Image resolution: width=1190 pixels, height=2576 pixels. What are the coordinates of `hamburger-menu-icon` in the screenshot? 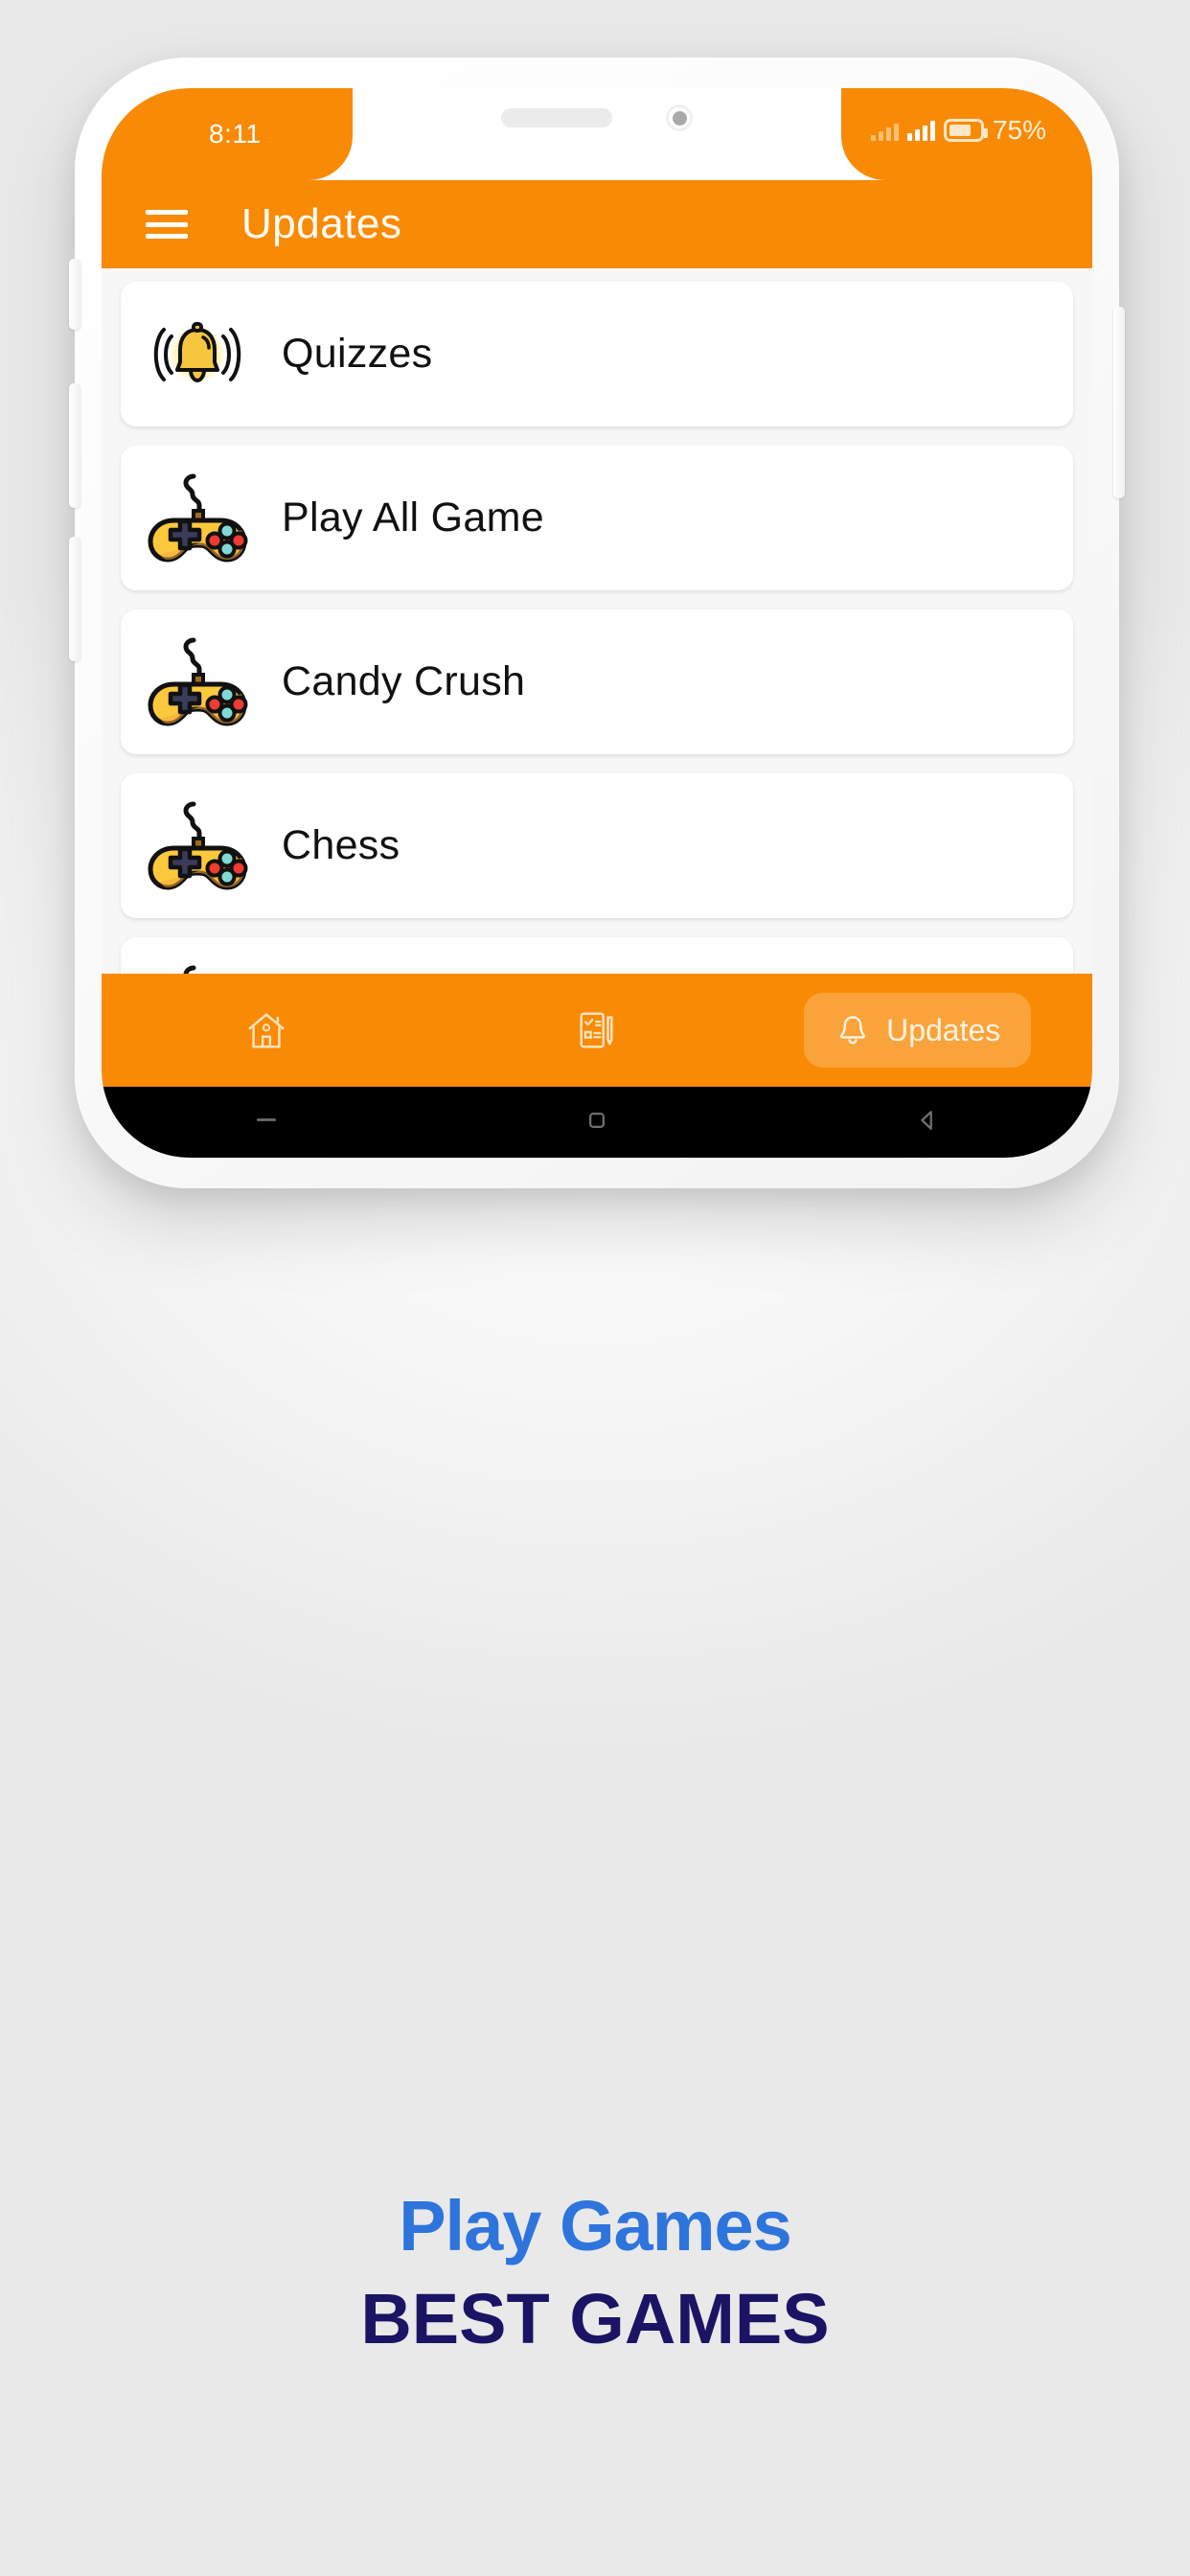 It's located at (167, 224).